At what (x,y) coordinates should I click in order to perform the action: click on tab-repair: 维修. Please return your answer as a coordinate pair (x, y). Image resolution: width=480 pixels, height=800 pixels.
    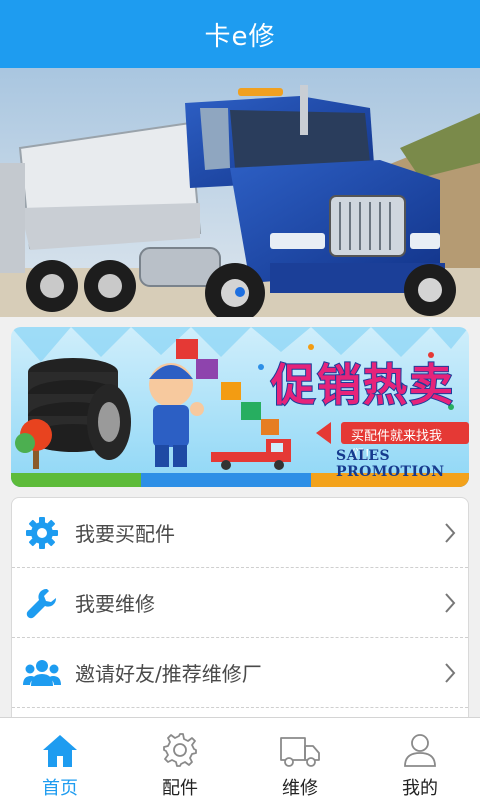
    Looking at the image, I should click on (300, 759).